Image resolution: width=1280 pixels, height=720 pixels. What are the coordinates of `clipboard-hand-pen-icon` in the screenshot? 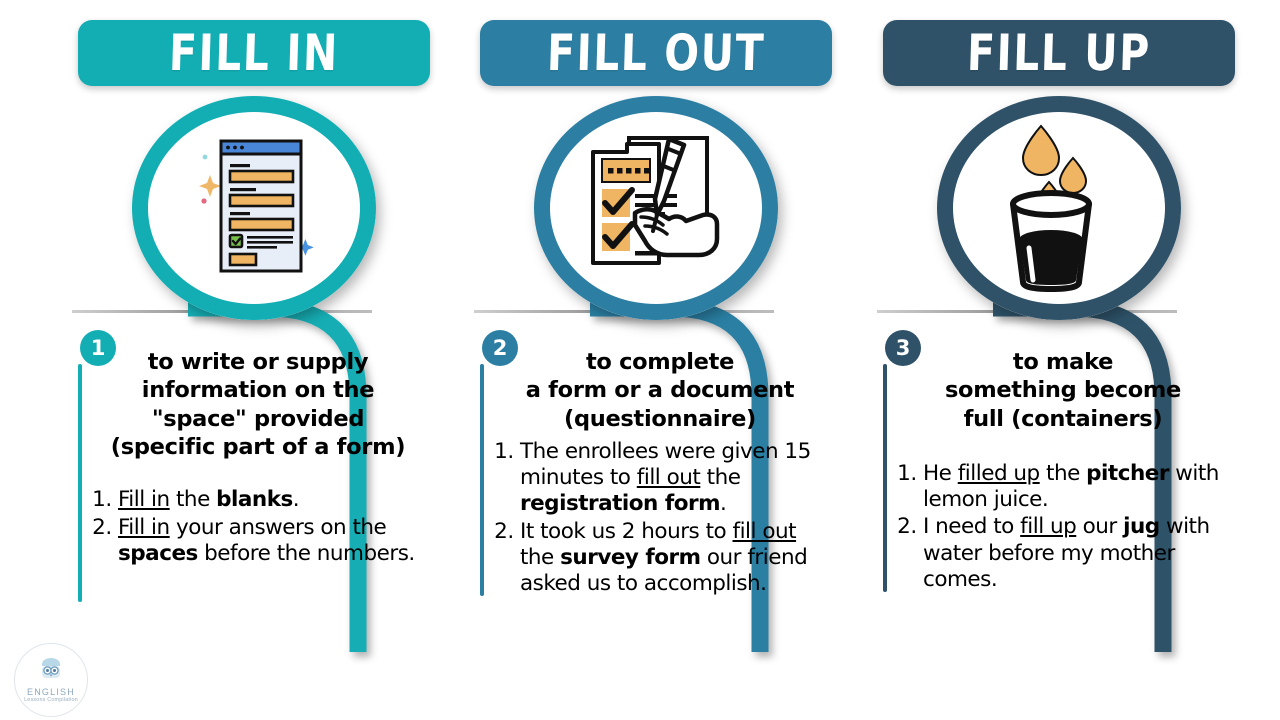 It's located at (656, 208).